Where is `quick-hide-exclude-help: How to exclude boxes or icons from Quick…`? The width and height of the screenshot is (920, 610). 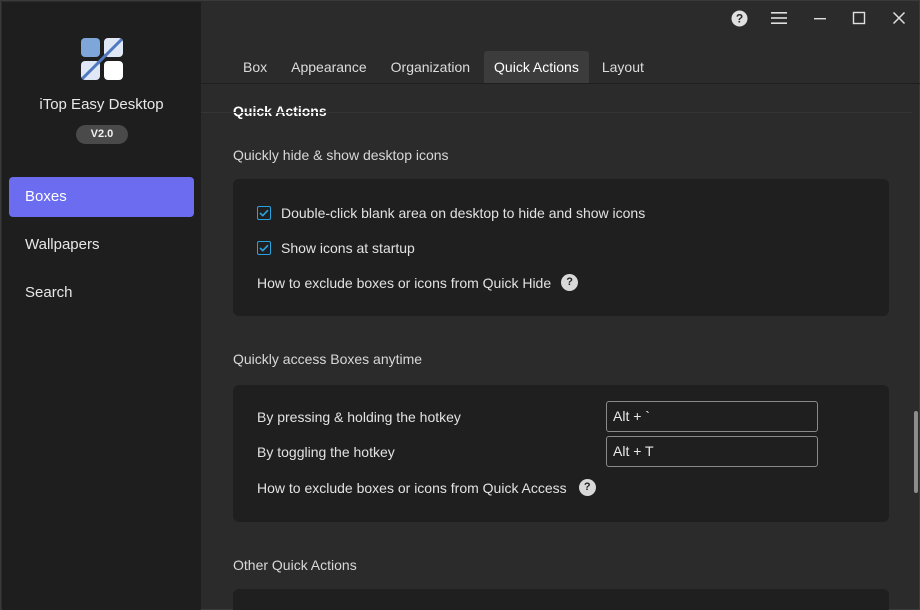 quick-hide-exclude-help: How to exclude boxes or icons from Quick… is located at coordinates (418, 282).